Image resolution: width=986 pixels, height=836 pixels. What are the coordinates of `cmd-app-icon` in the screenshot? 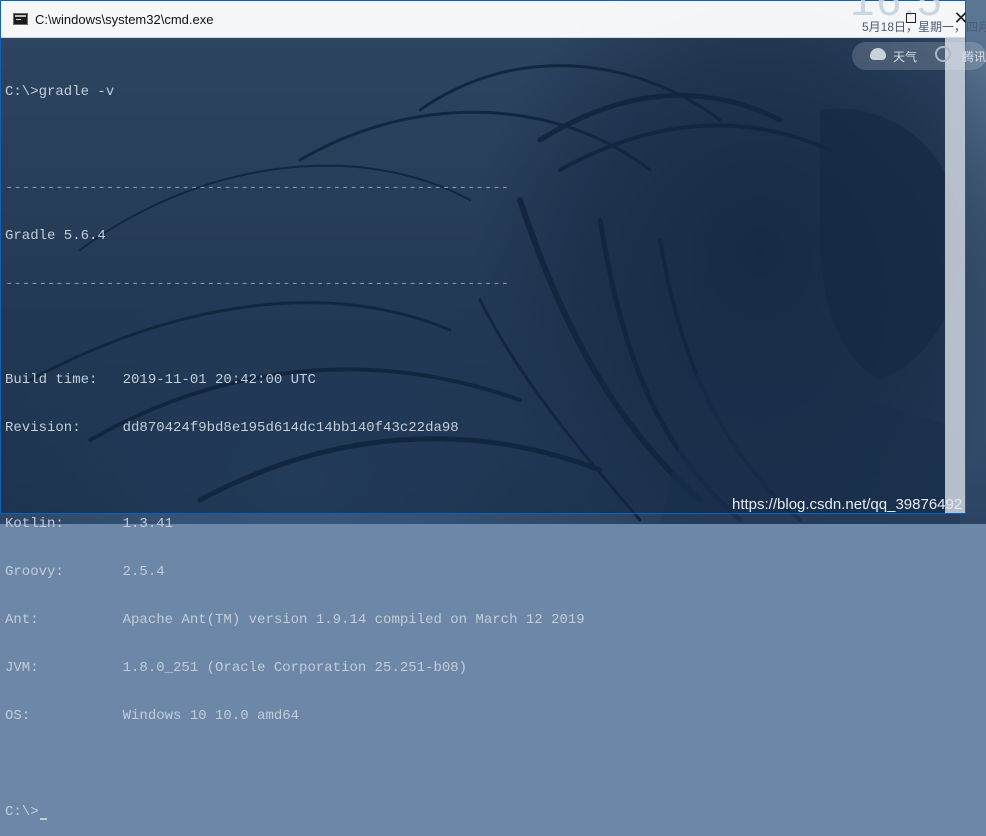 It's located at (20, 19).